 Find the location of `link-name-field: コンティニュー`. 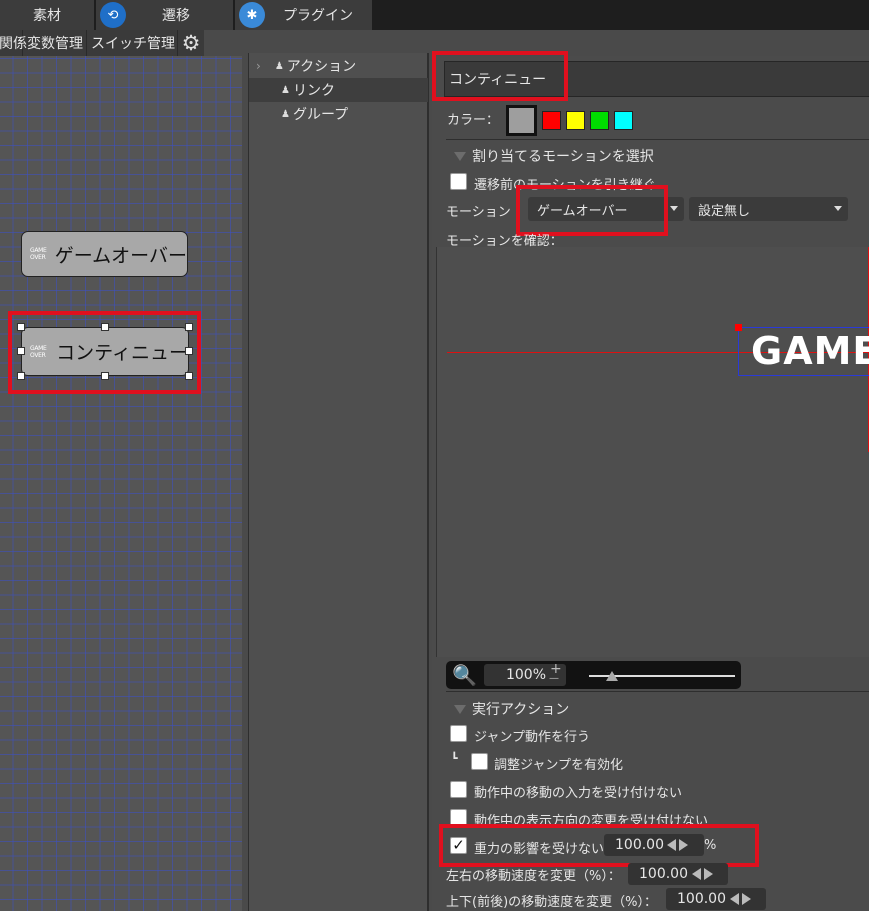

link-name-field: コンティニュー is located at coordinates (656, 79).